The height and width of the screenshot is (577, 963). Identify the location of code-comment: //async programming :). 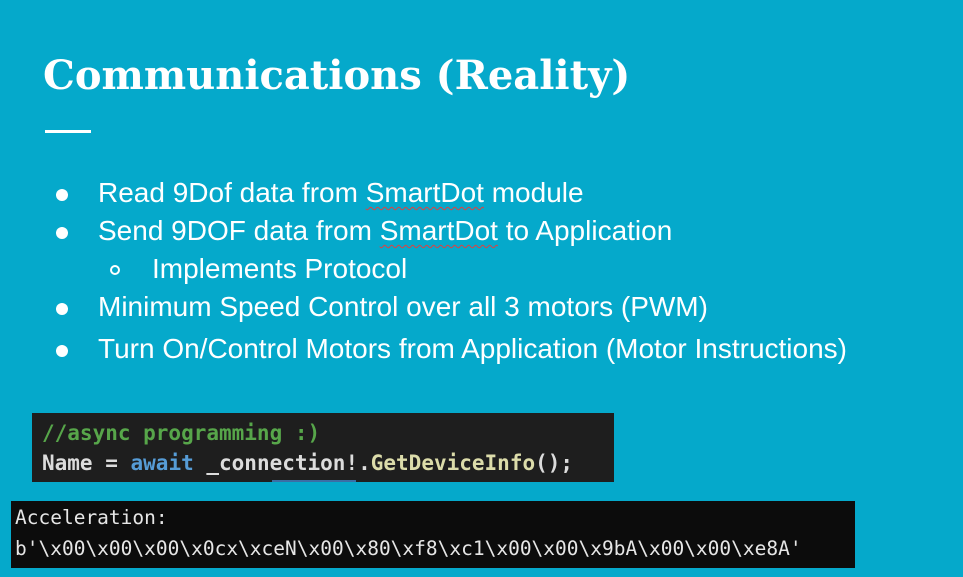
(181, 433).